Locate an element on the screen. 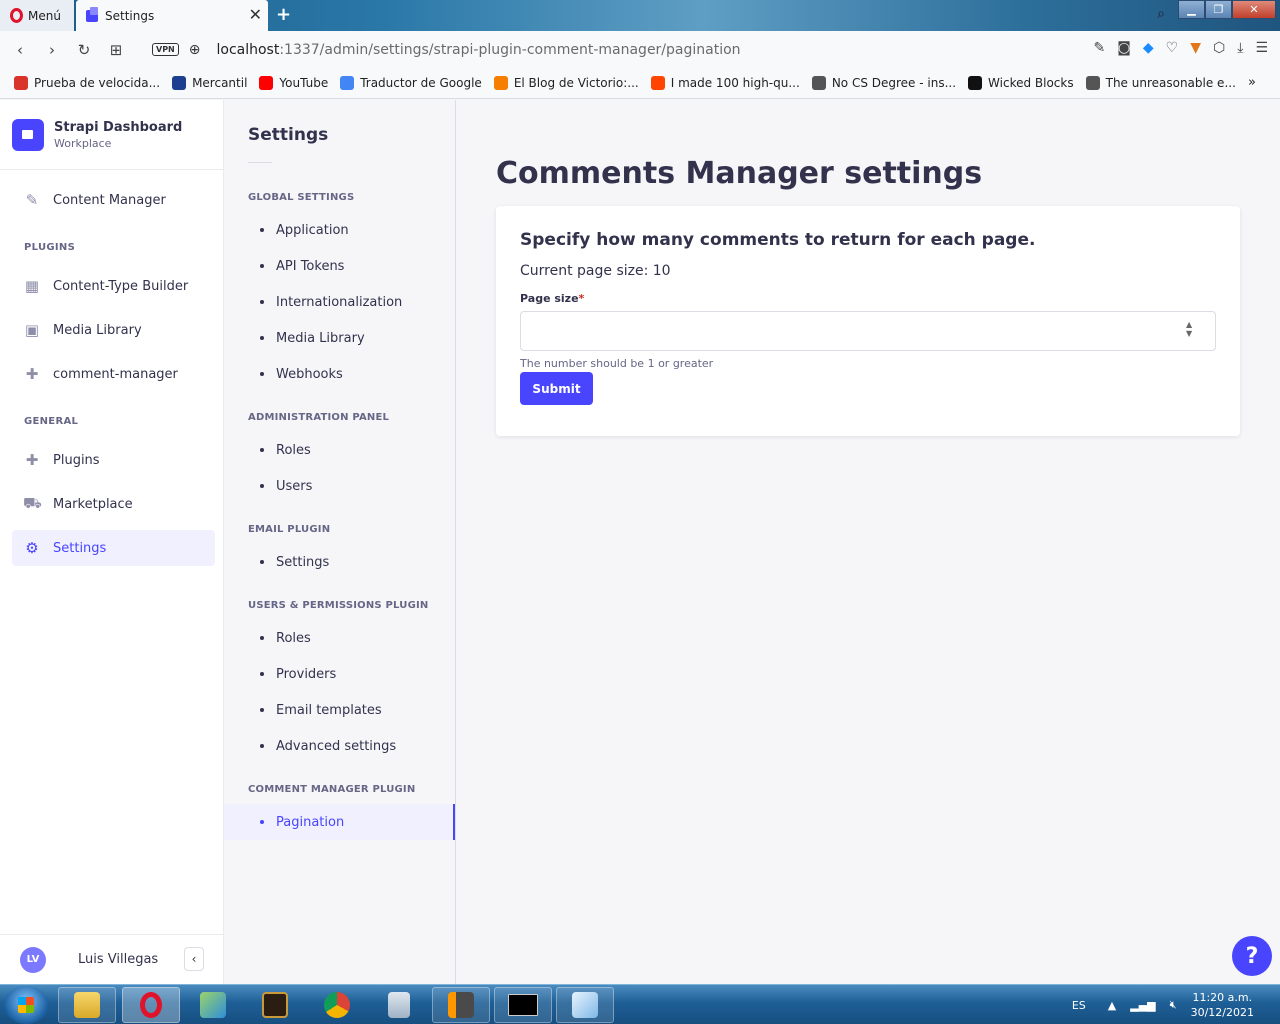  sub-item-providers: Providers is located at coordinates (339, 674).